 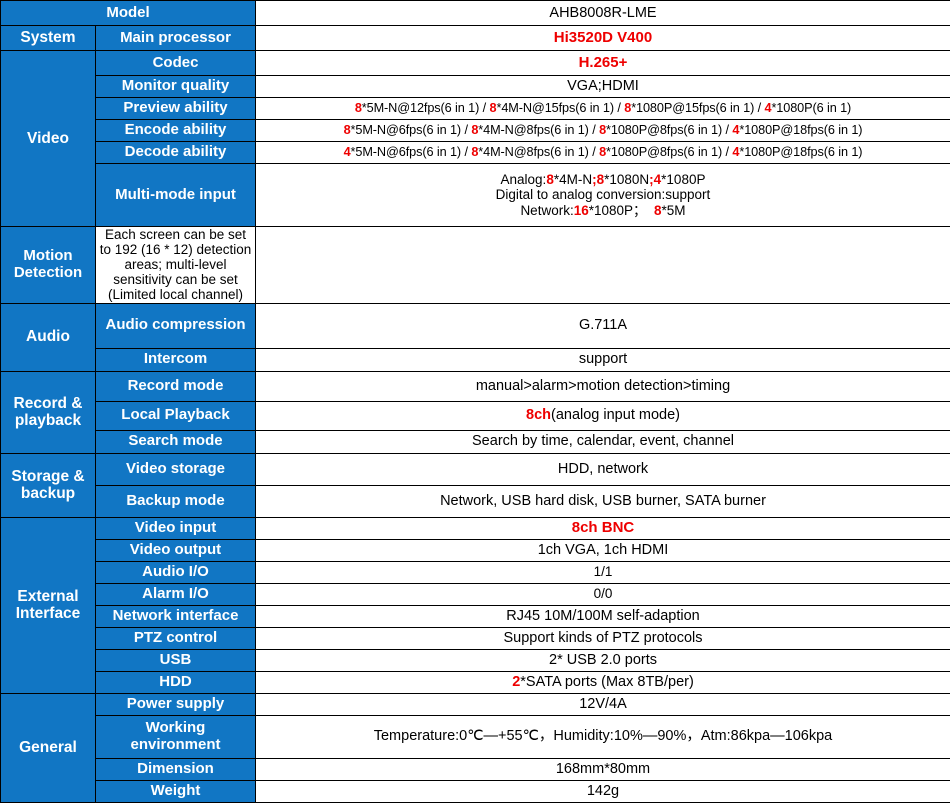 I want to click on row-value-ptz-control: Support kinds of PTZ protocols, so click(x=603, y=638).